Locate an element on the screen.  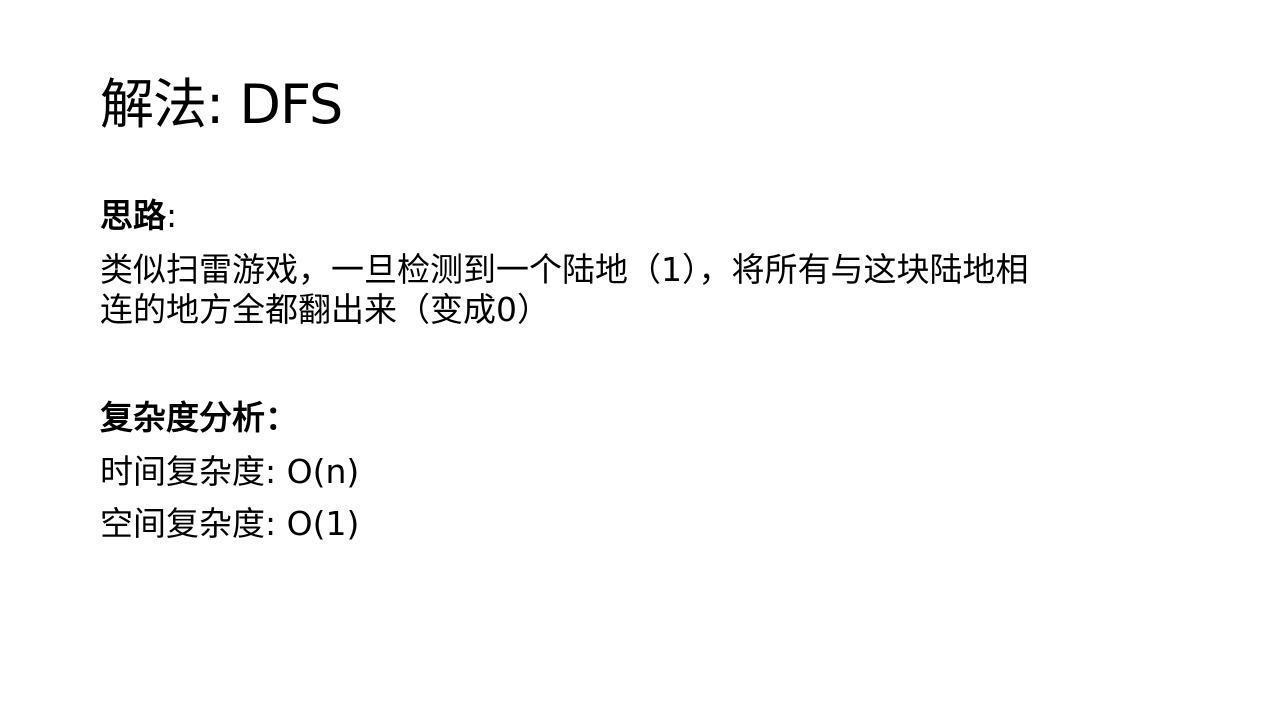
time-complexity: 时间复杂度: O(n) is located at coordinates (230, 471).